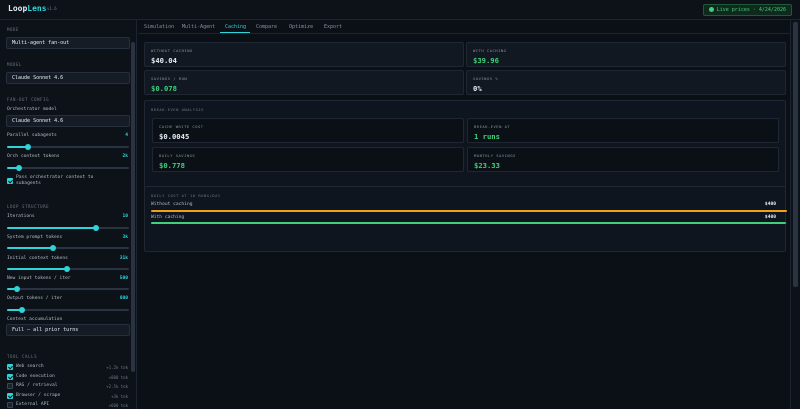 The height and width of the screenshot is (409, 800). What do you see at coordinates (68, 121) in the screenshot?
I see `orchestrator-model-select: Claude Sonnet 4.6` at bounding box center [68, 121].